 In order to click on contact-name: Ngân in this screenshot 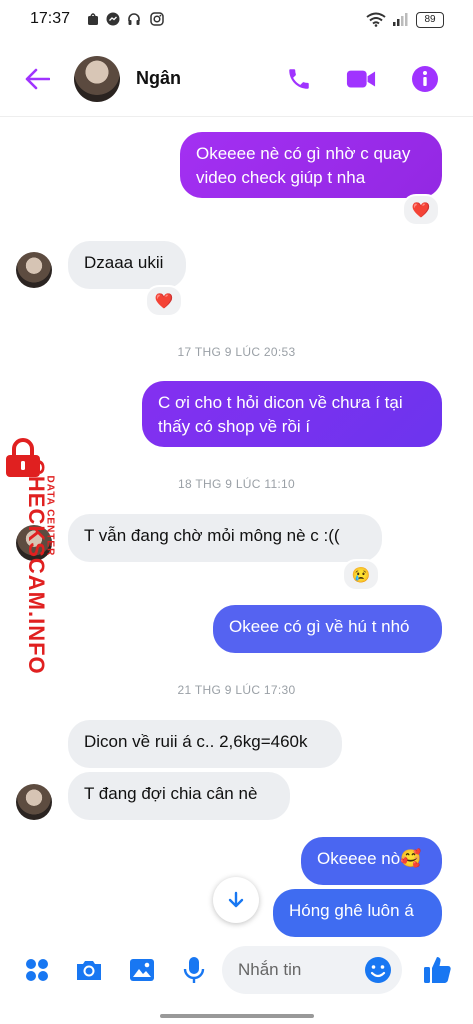, I will do `click(158, 78)`.